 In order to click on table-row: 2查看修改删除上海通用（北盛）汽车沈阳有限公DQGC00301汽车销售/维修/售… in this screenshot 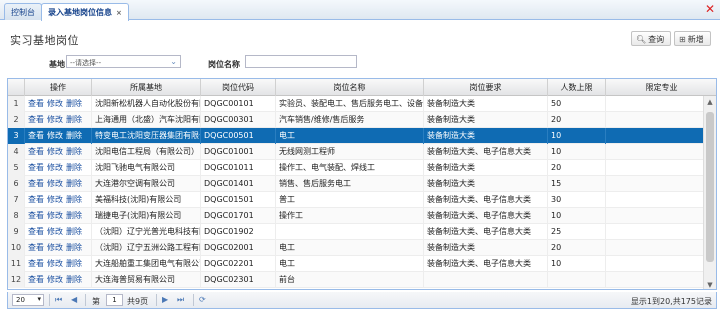, I will do `click(356, 120)`.